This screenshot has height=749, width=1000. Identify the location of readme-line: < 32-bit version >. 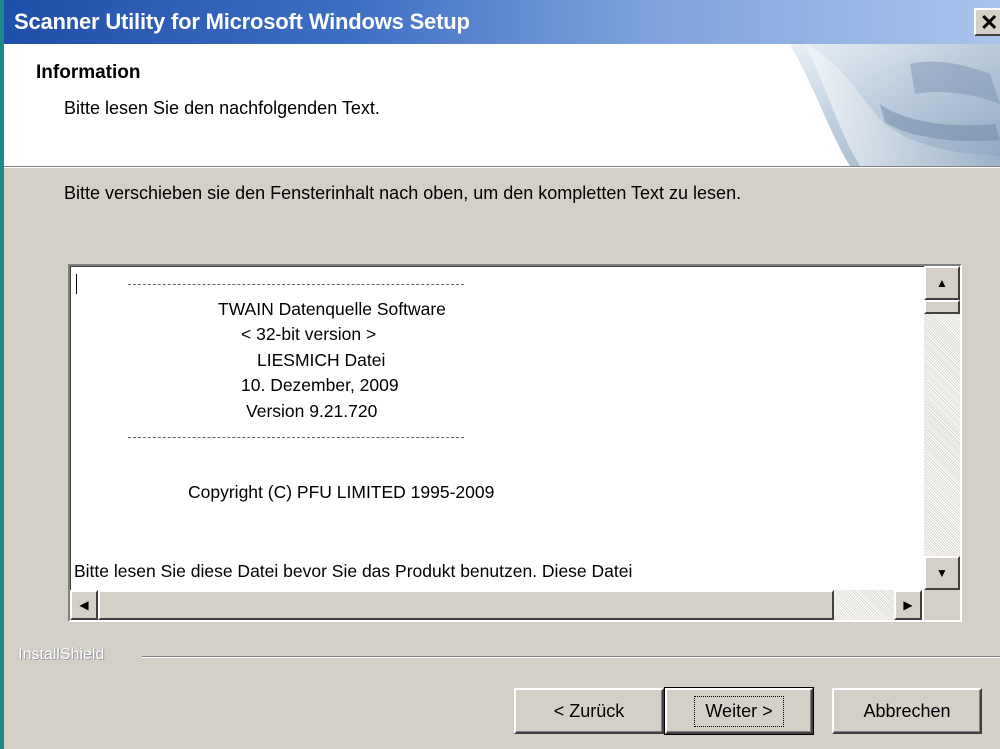
(309, 334).